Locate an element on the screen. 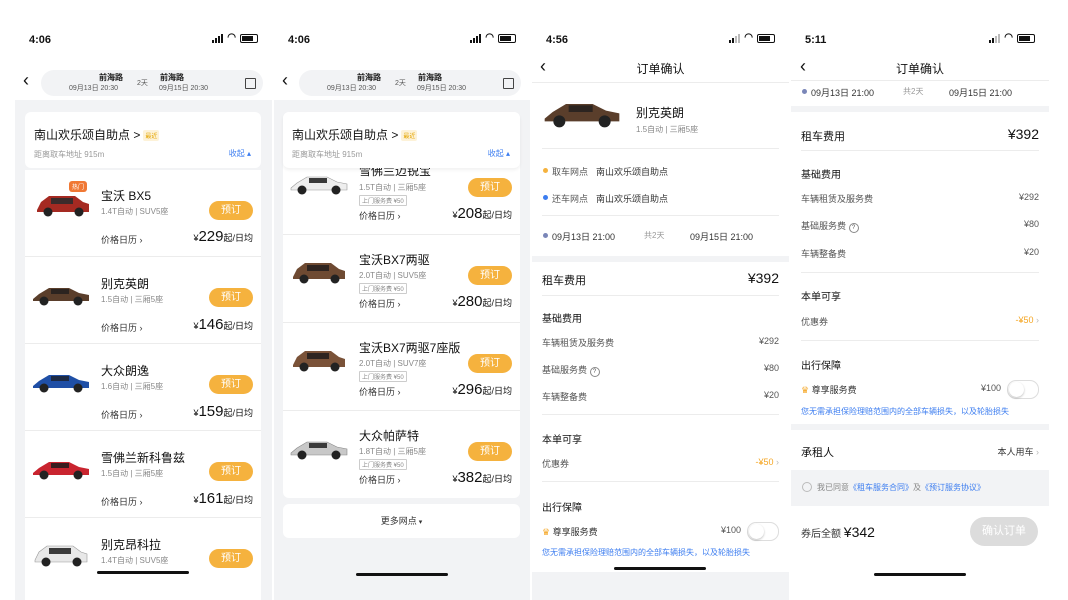 The height and width of the screenshot is (600, 1068). car-price: ¥208起/日均 is located at coordinates (482, 213).